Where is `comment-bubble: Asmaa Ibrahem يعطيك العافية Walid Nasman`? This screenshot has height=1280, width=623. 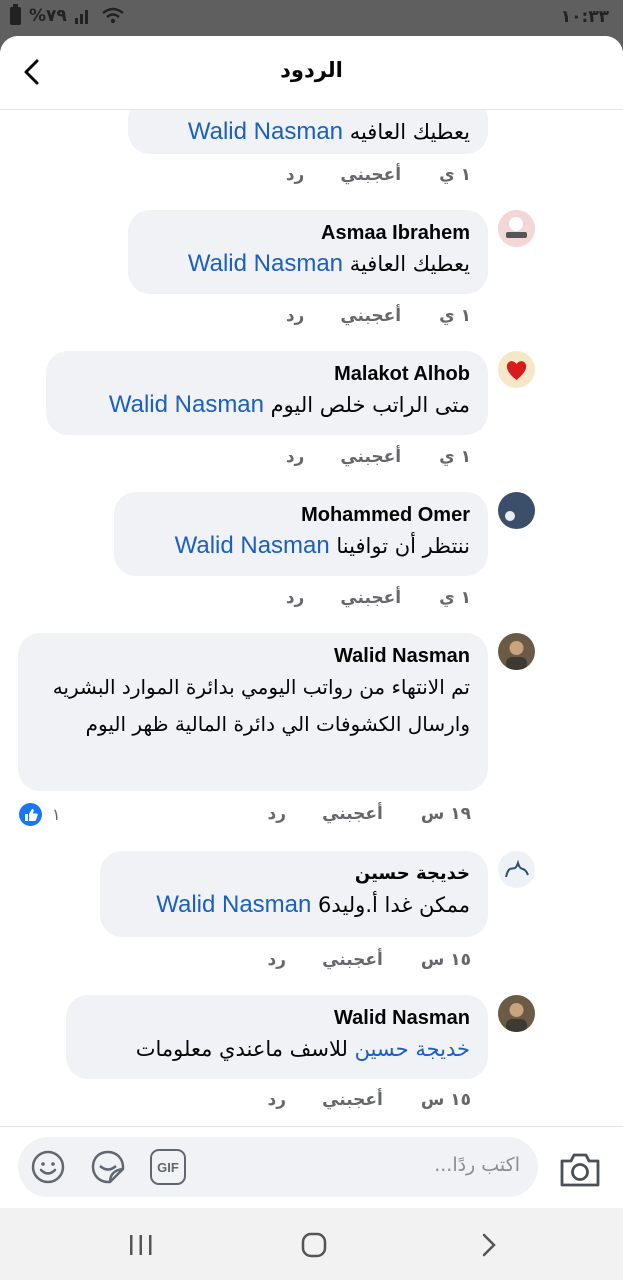
comment-bubble: Asmaa Ibrahem يعطيك العافية Walid Nasman is located at coordinates (308, 252).